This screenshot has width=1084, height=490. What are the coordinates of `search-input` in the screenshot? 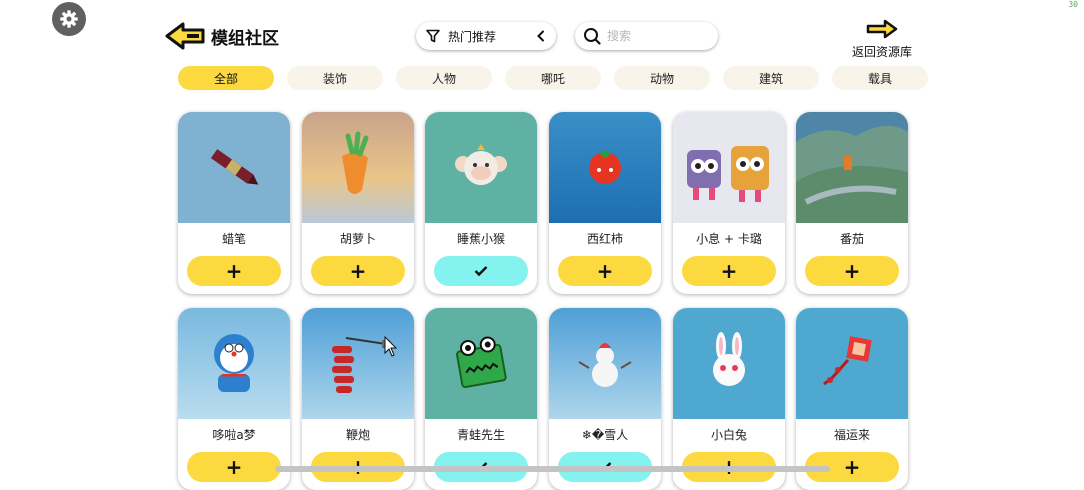 It's located at (657, 36).